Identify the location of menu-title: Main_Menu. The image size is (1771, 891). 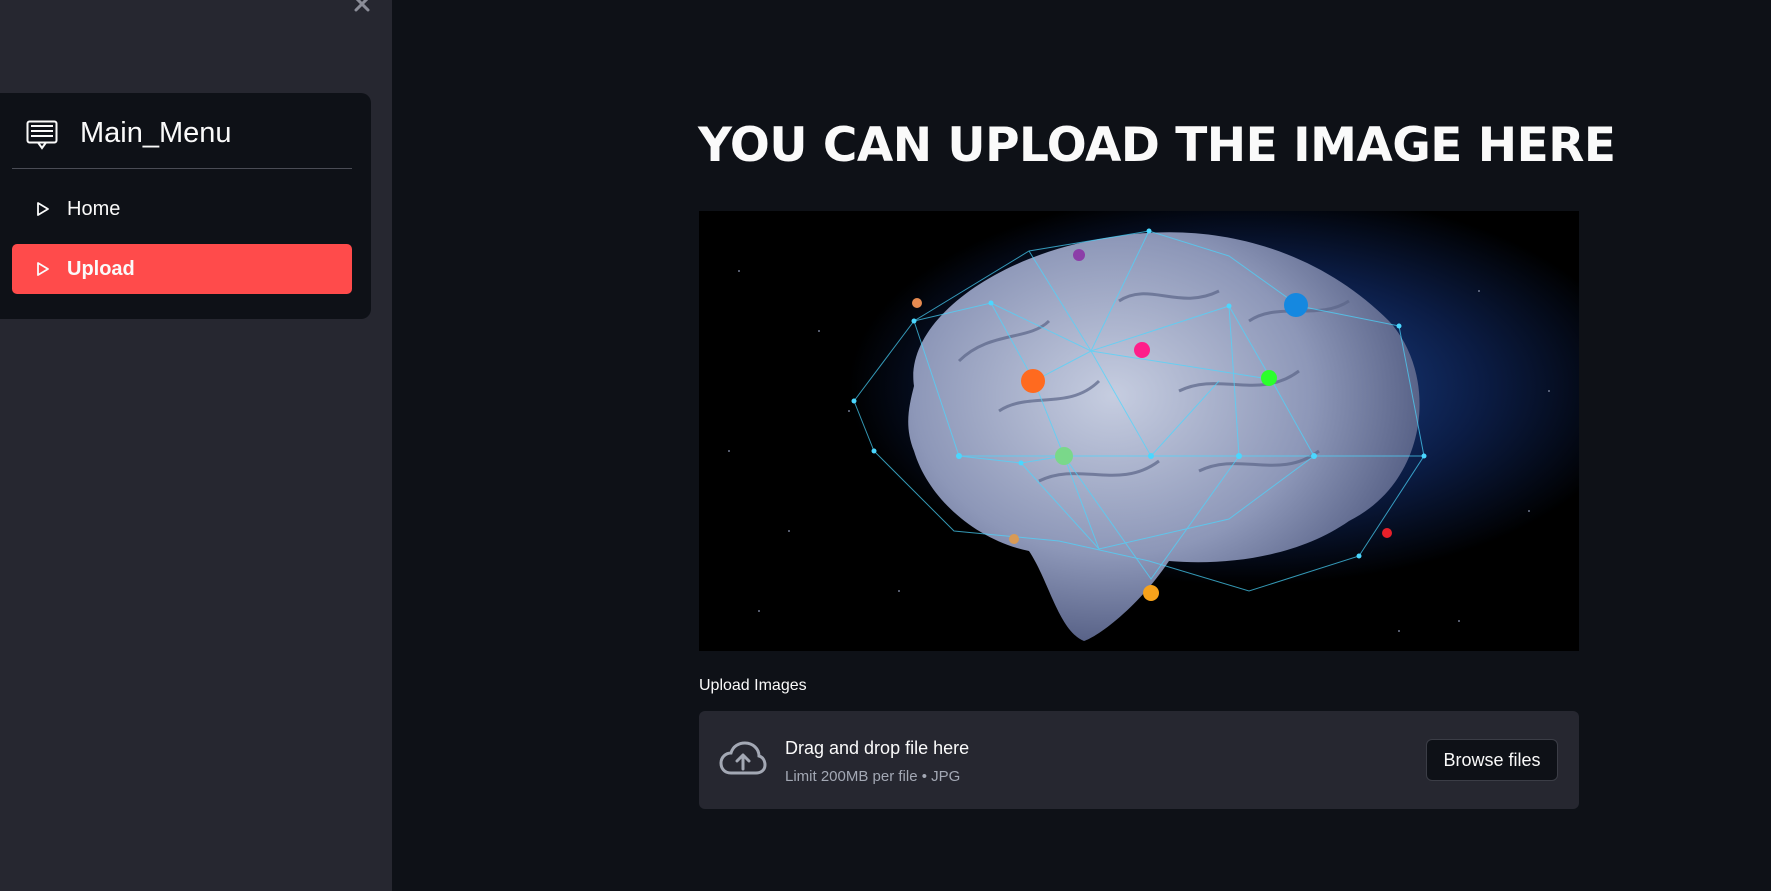
(156, 133).